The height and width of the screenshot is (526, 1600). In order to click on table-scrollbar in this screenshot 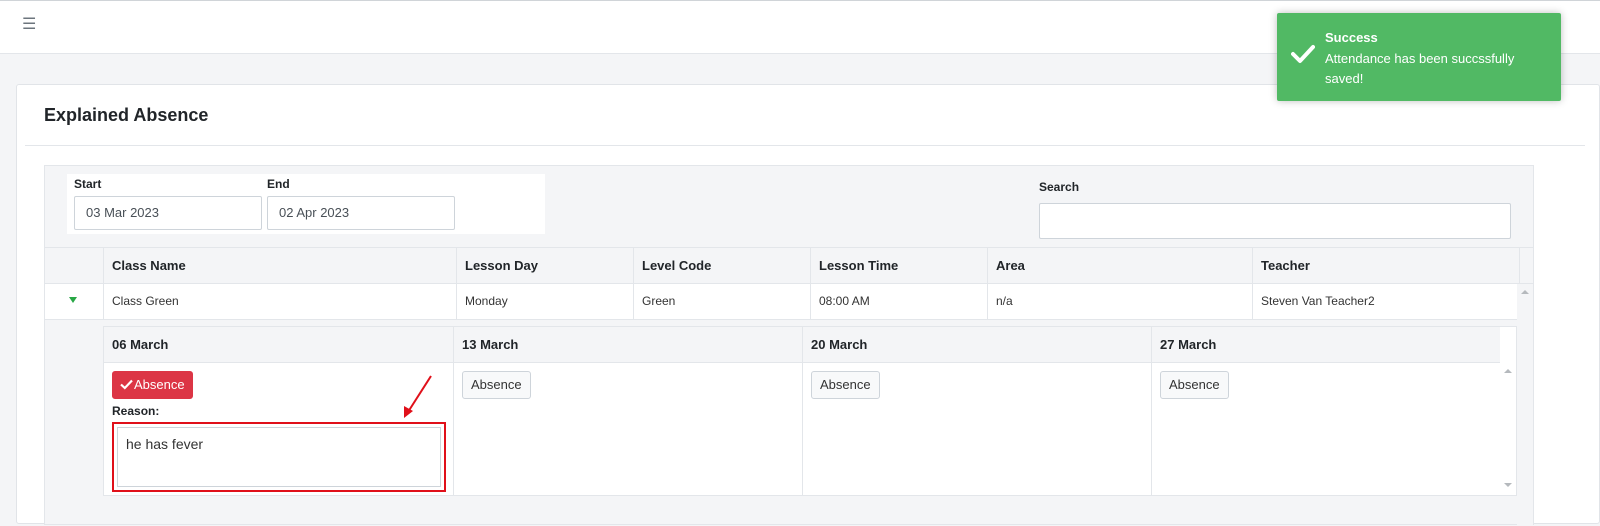, I will do `click(1525, 405)`.